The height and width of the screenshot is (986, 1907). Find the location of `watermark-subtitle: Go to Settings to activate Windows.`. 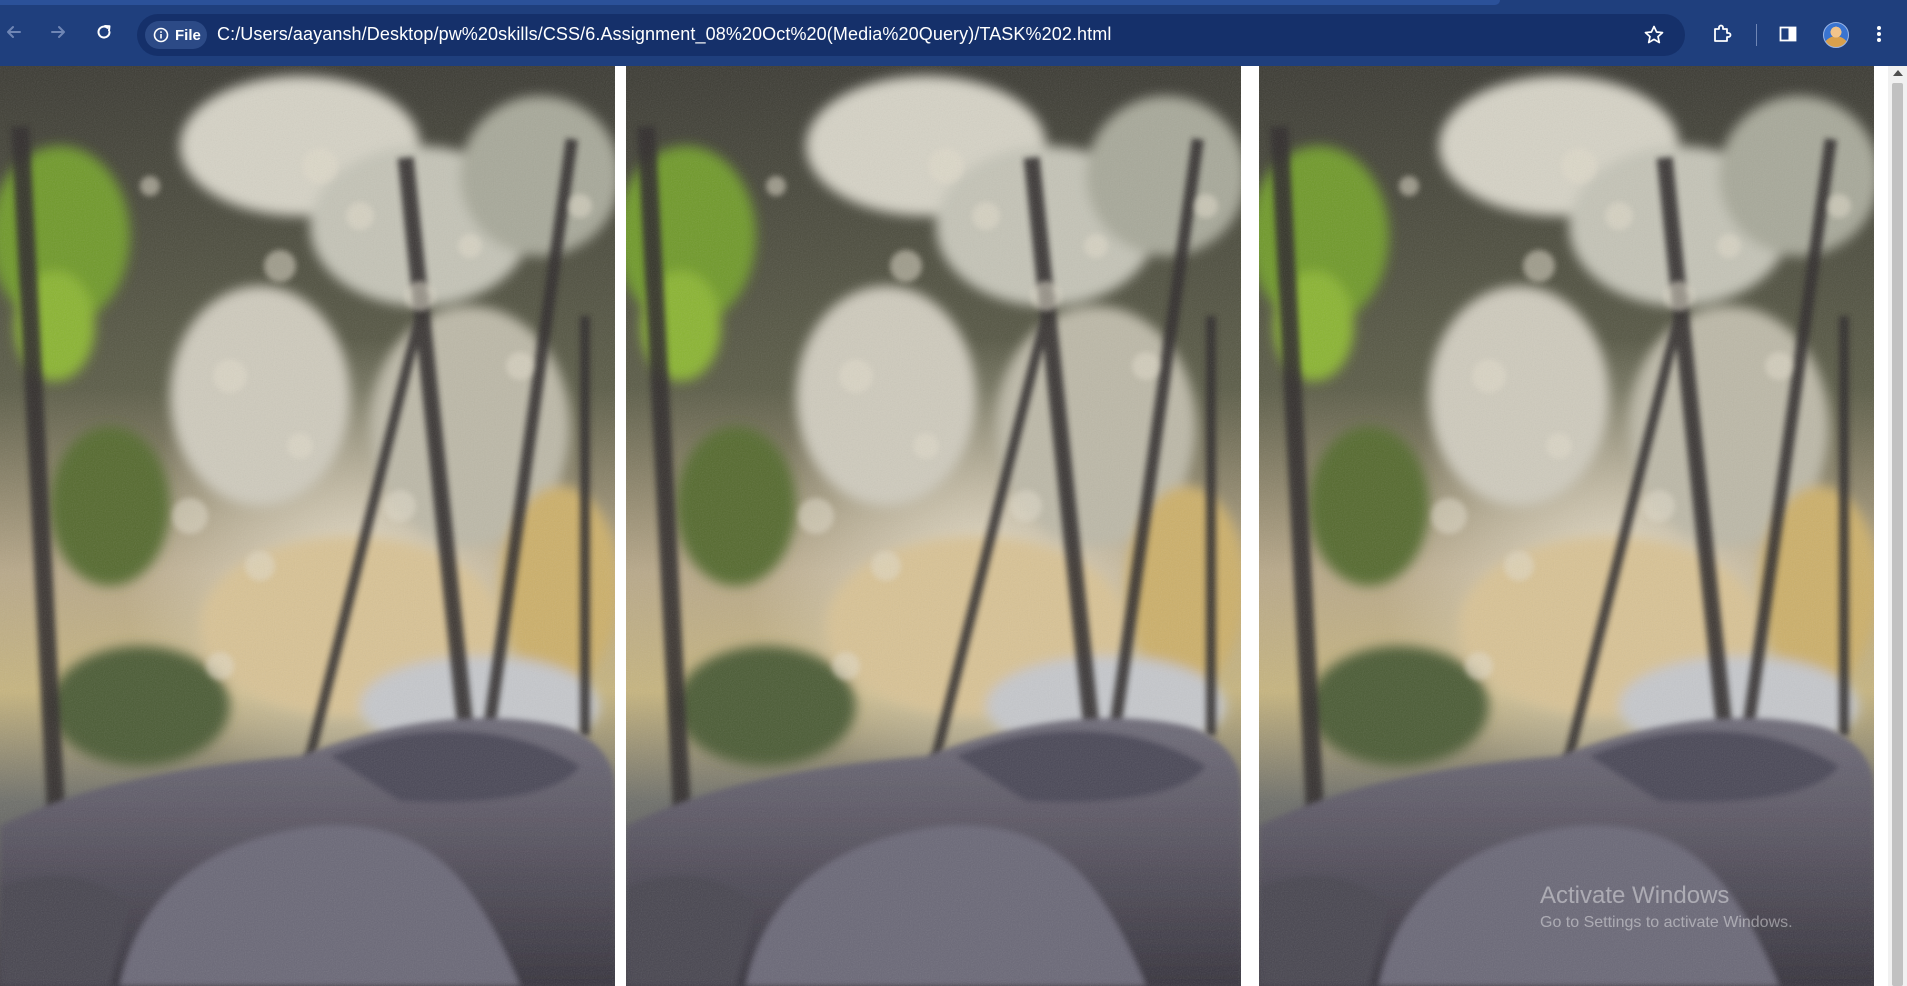

watermark-subtitle: Go to Settings to activate Windows. is located at coordinates (1666, 922).